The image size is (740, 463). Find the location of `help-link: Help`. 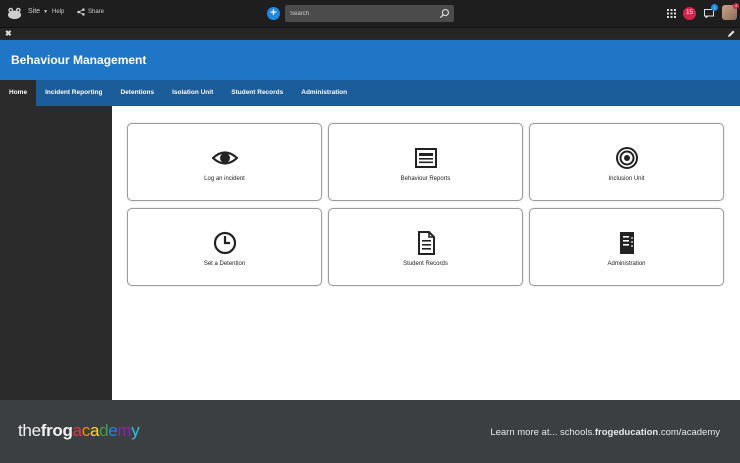

help-link: Help is located at coordinates (58, 12).